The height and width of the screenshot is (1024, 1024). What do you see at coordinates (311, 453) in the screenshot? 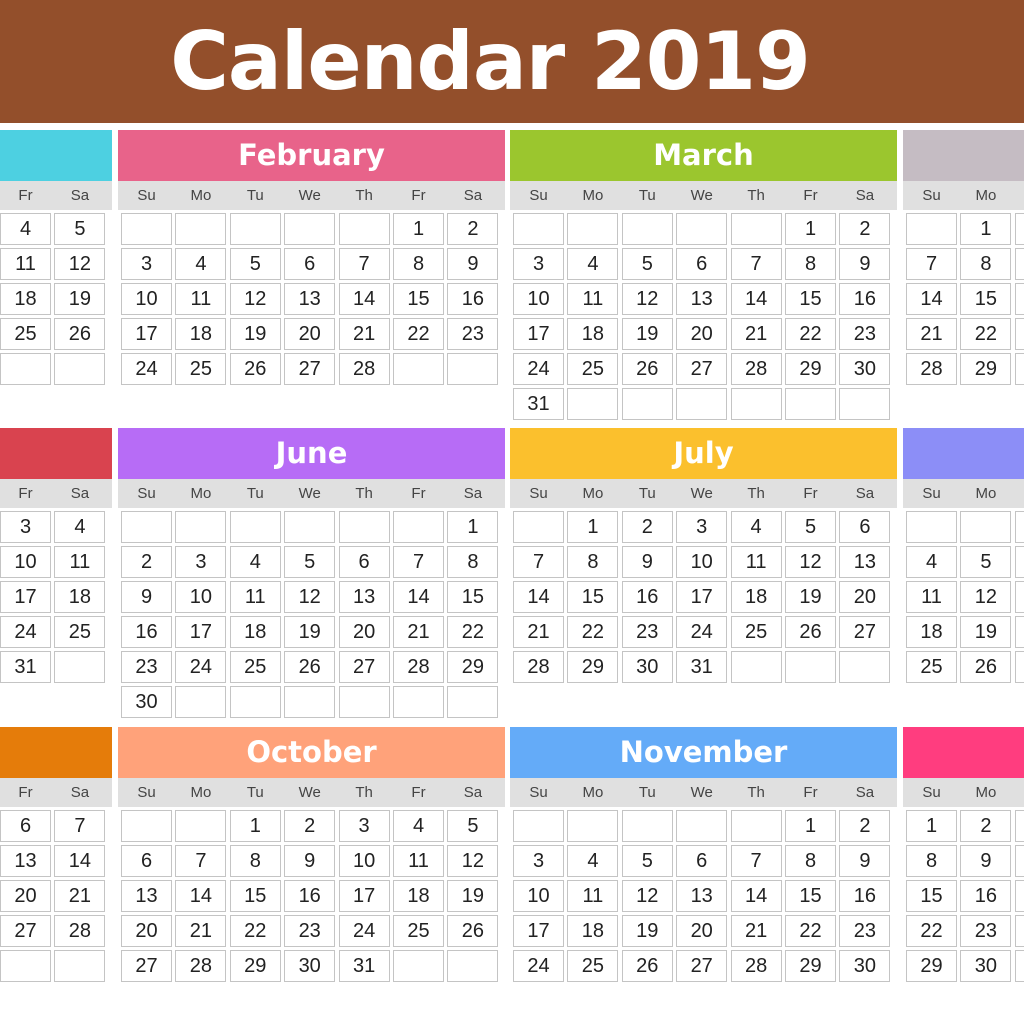
I see `month-header: June` at bounding box center [311, 453].